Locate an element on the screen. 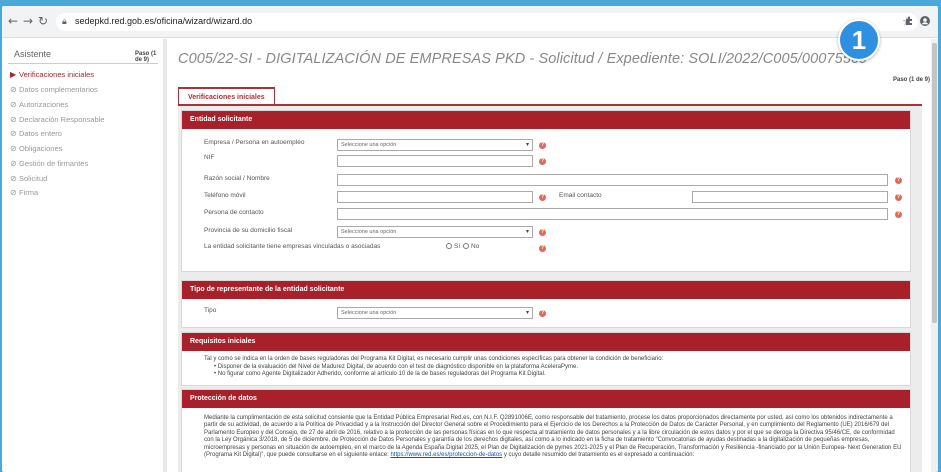 The height and width of the screenshot is (472, 941). radio-no-label: No is located at coordinates (475, 246).